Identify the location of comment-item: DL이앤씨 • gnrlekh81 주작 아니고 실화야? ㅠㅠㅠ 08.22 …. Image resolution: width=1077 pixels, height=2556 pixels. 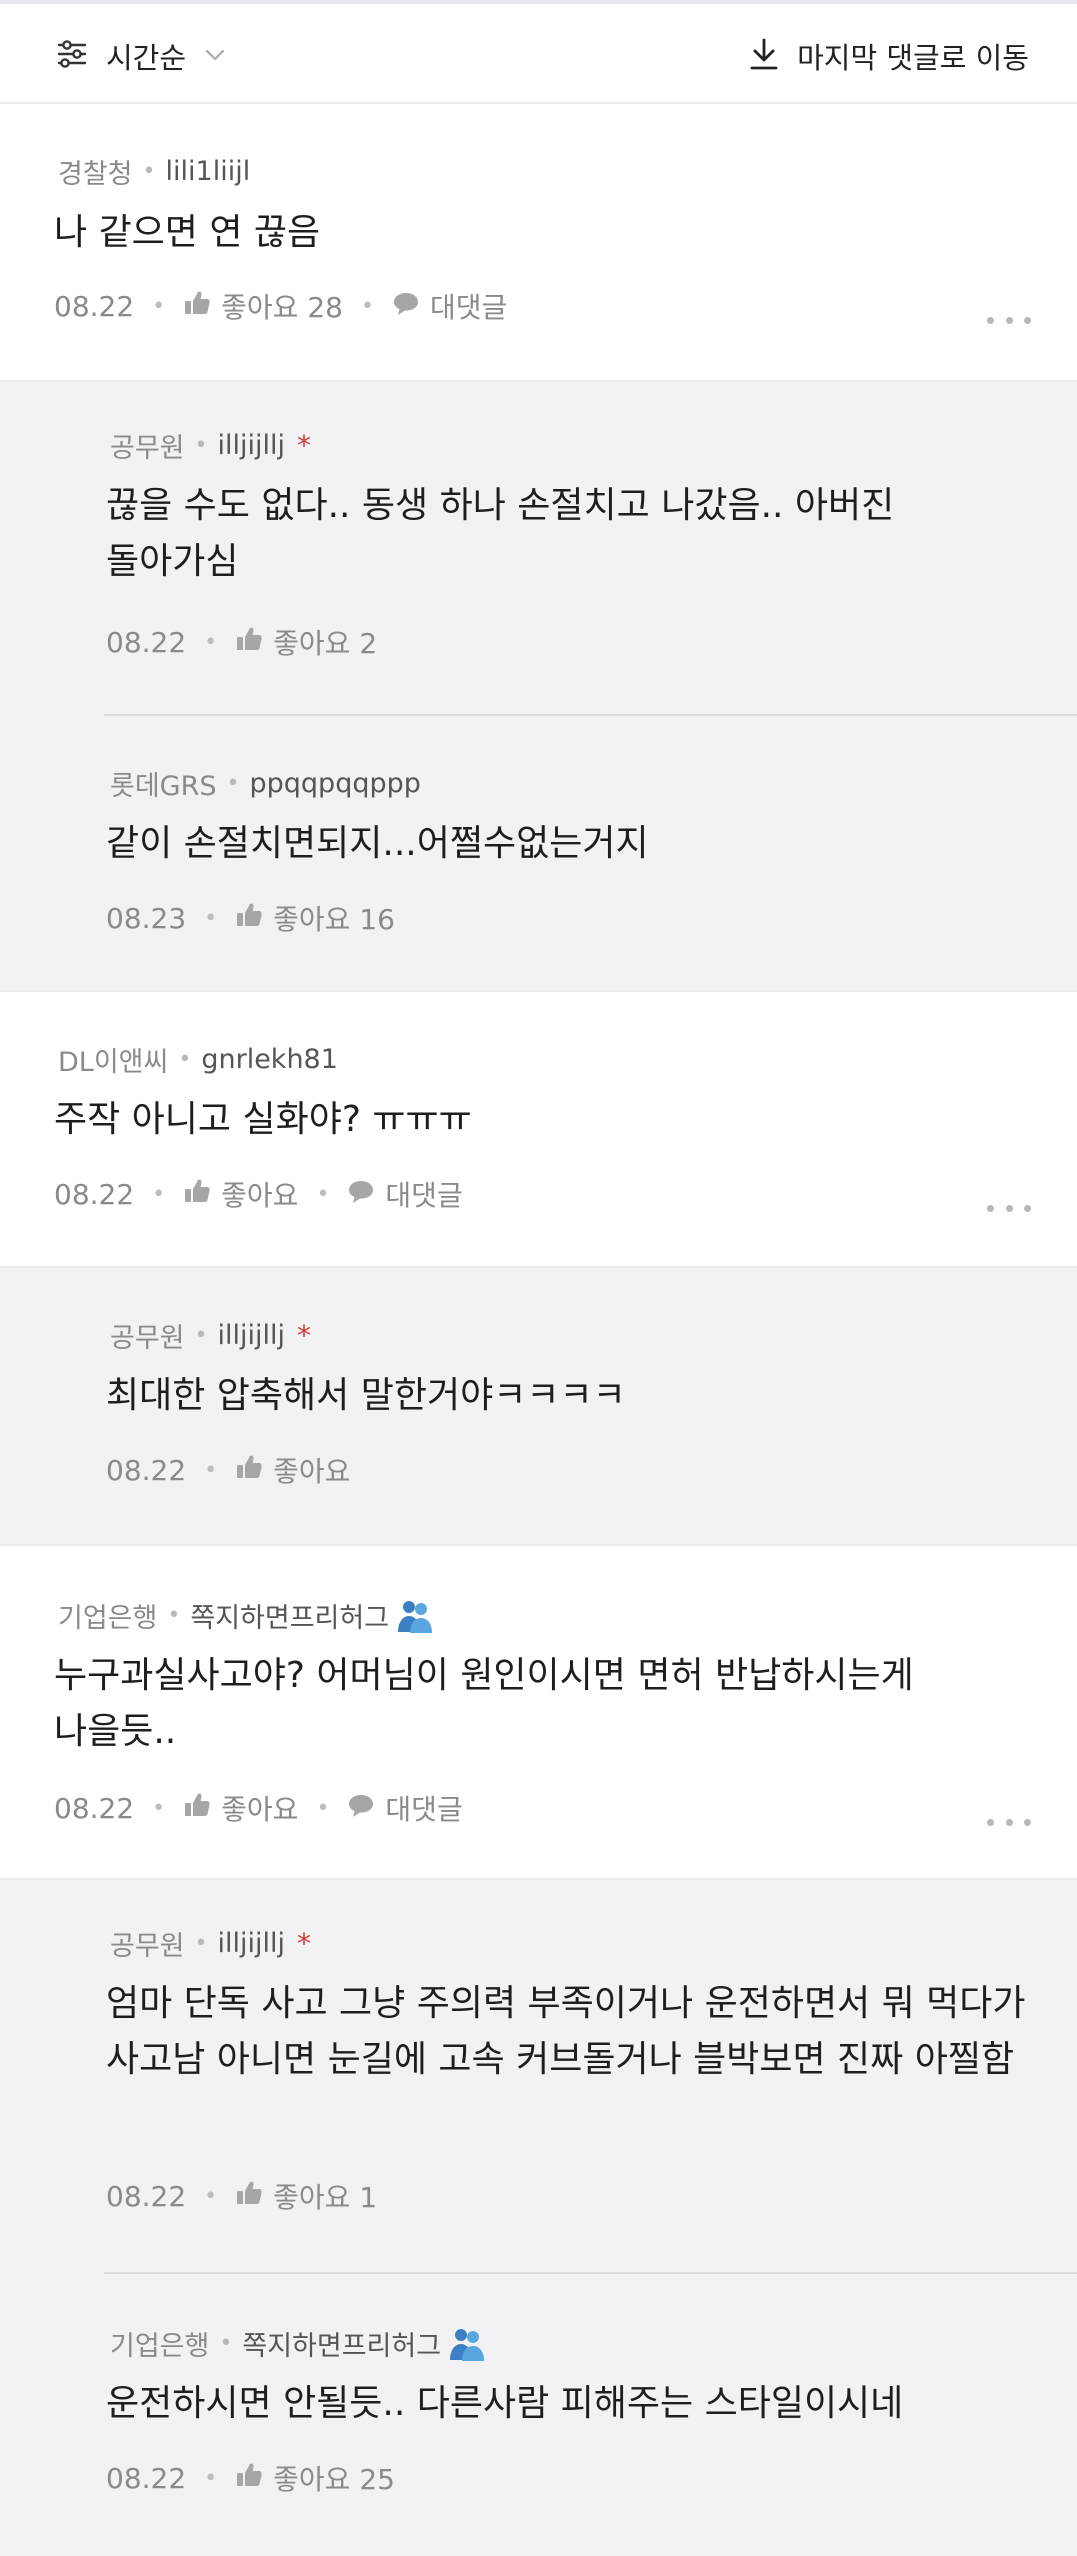
(538, 1129).